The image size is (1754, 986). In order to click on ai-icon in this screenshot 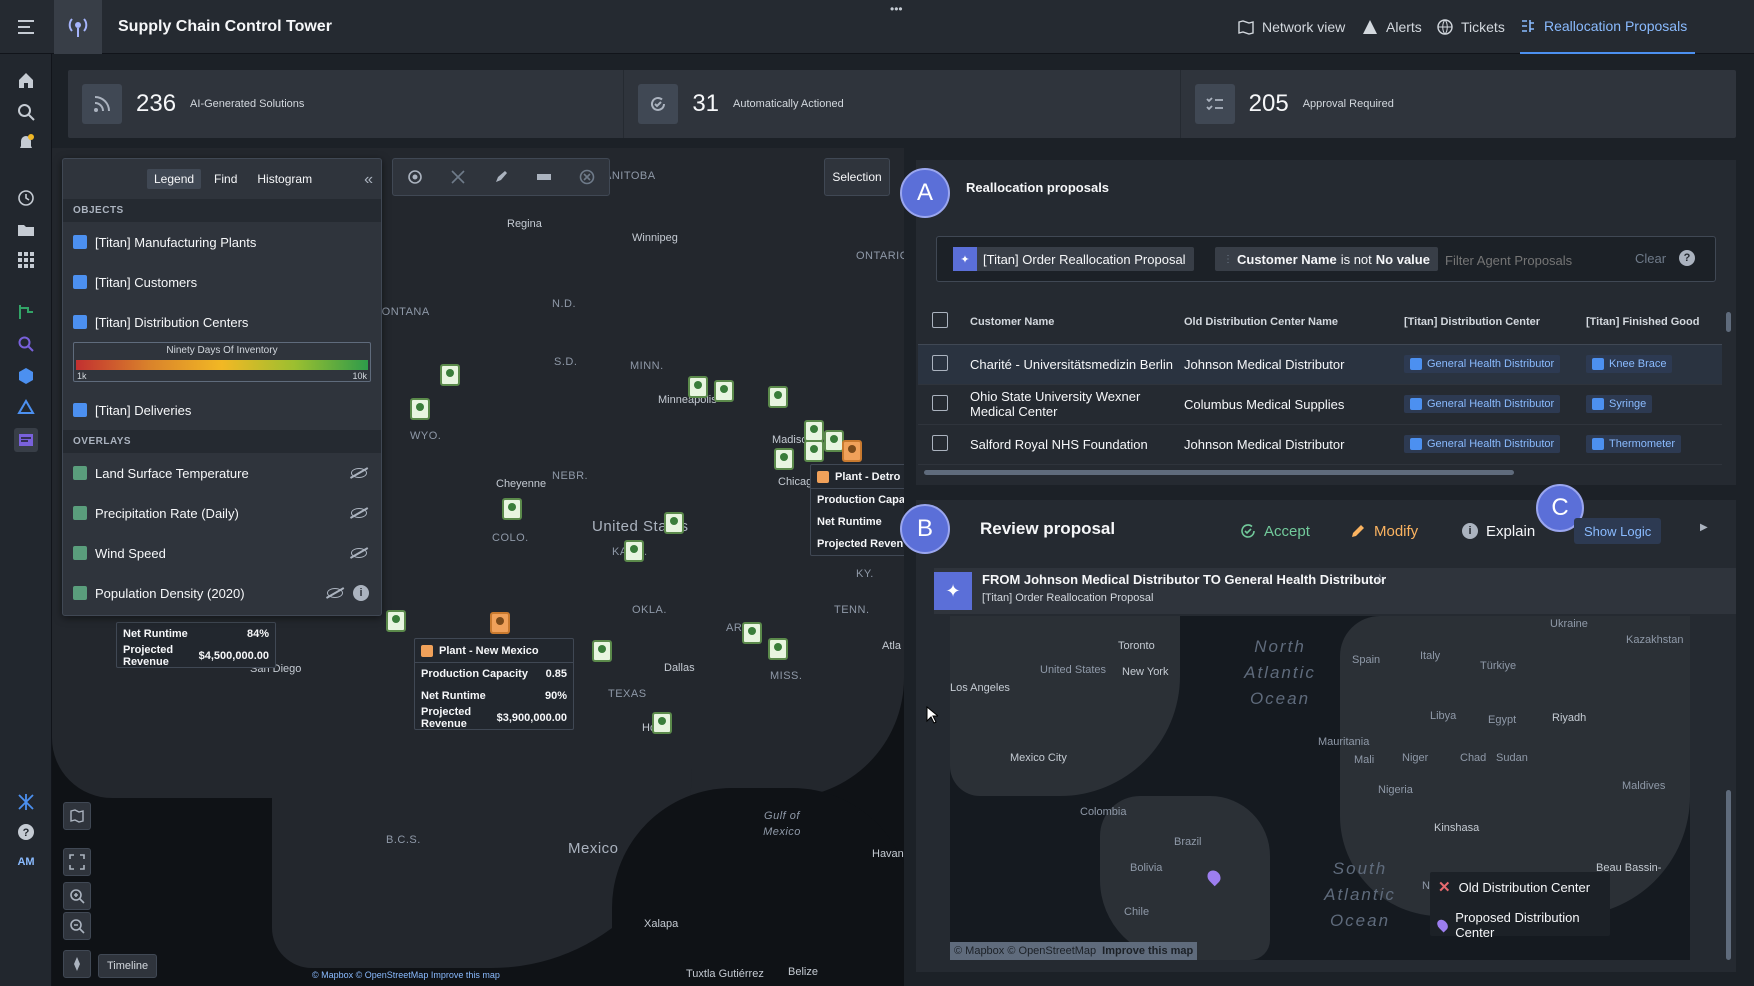, I will do `click(26, 802)`.